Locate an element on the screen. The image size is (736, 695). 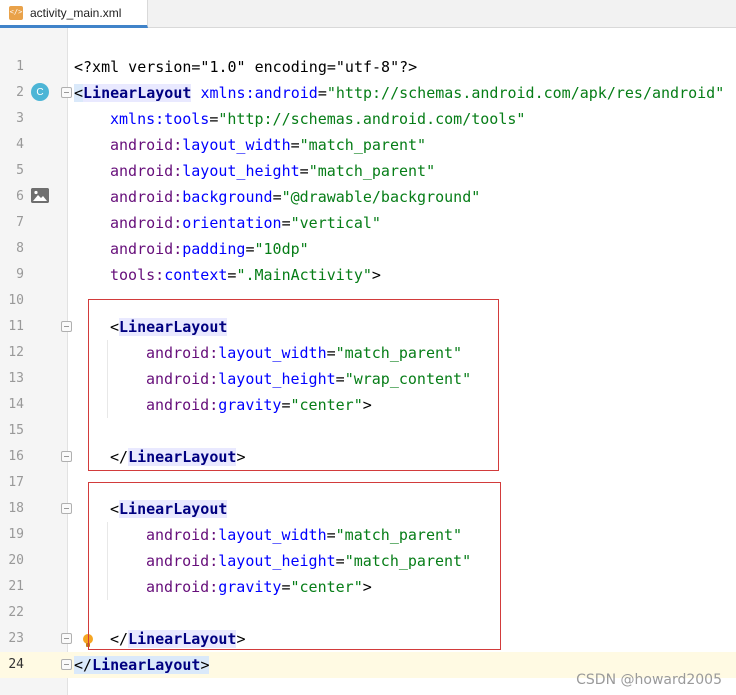
code-text: android:orientation="vertical" is located at coordinates (245, 223).